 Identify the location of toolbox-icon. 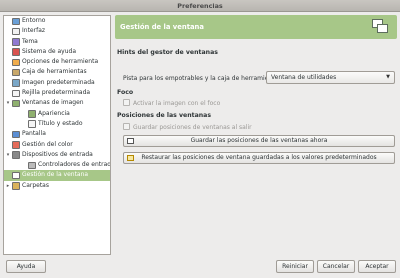
(16, 72).